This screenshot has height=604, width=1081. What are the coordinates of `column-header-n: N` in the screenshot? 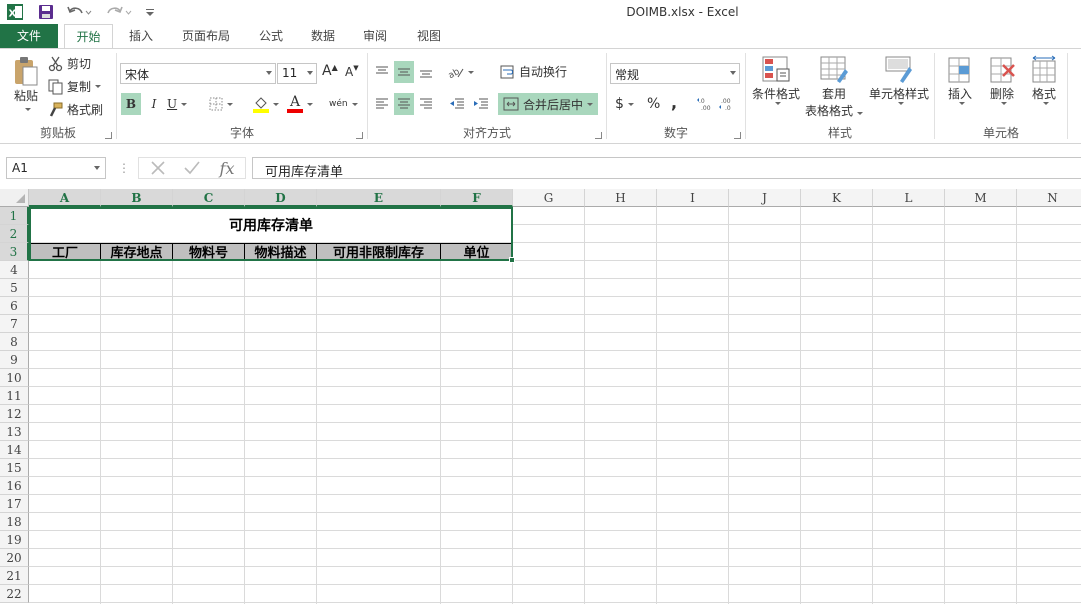 It's located at (1049, 198).